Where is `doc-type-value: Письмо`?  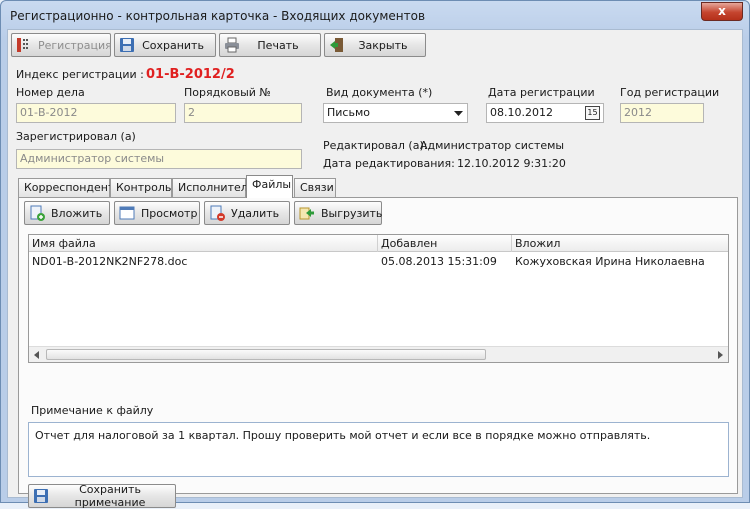 doc-type-value: Письмо is located at coordinates (348, 112).